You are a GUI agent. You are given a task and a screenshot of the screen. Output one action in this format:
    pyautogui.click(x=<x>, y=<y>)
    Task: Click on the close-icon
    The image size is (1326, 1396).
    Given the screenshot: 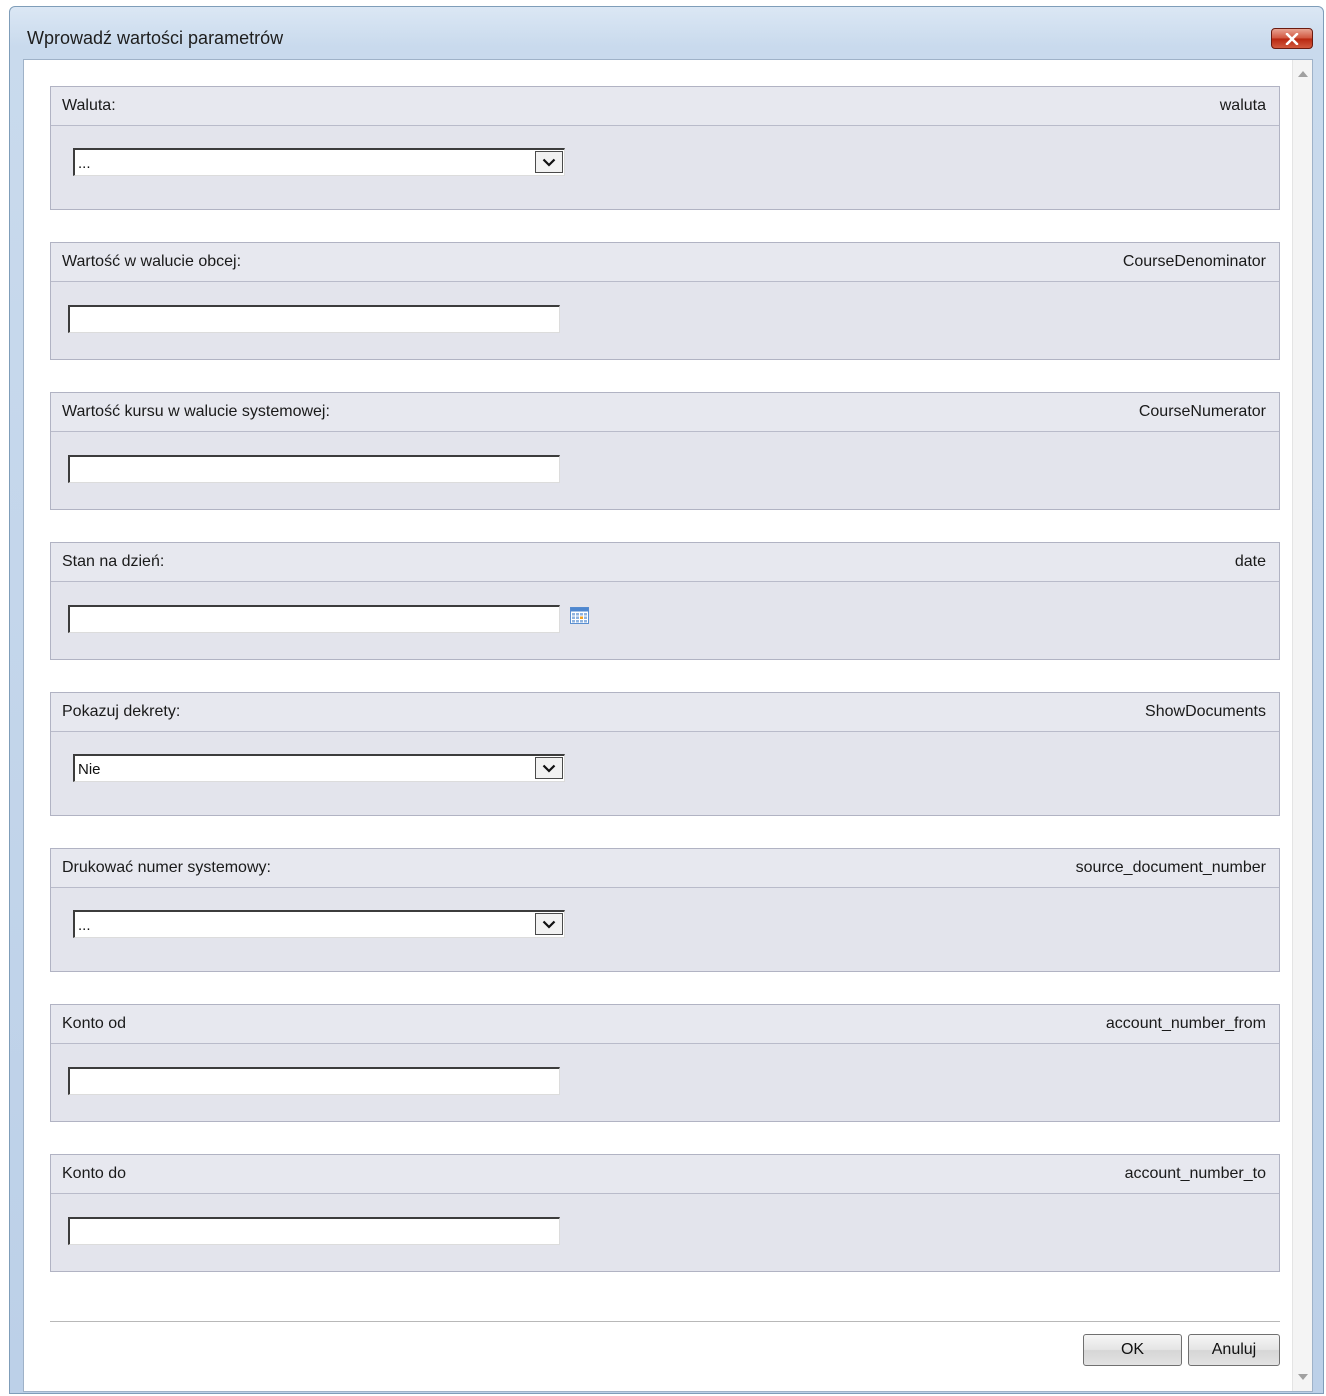 What is the action you would take?
    pyautogui.click(x=1292, y=38)
    